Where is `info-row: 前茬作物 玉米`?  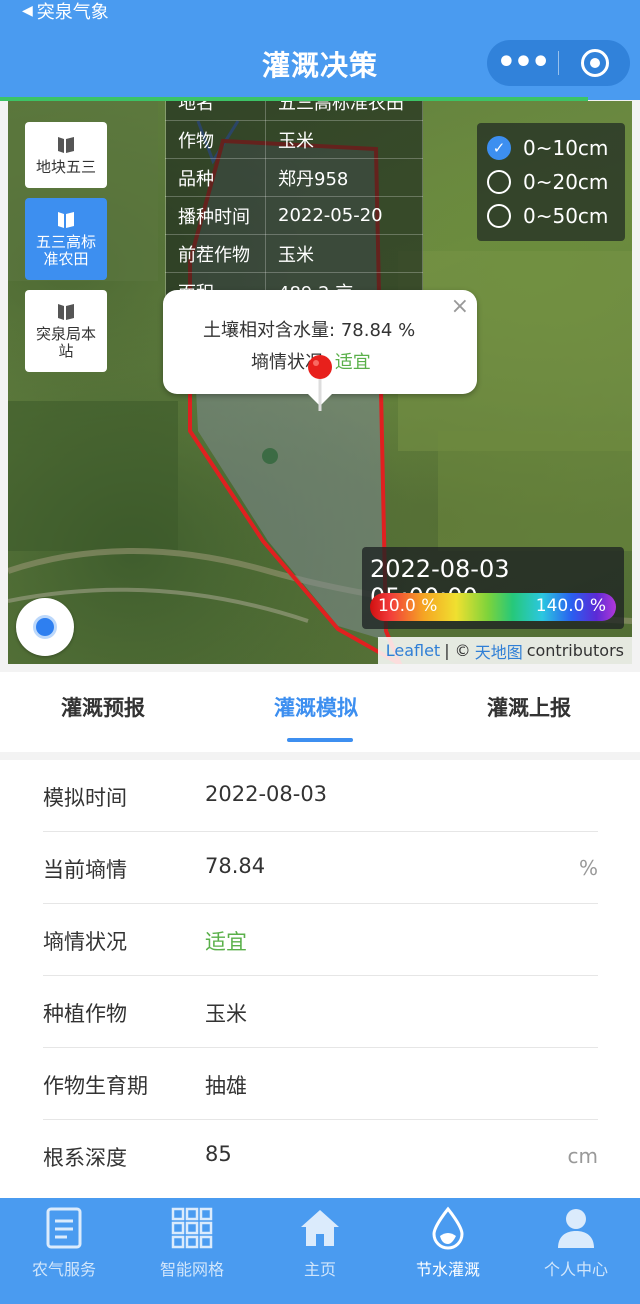
info-row: 前茬作物 玉米 is located at coordinates (294, 253).